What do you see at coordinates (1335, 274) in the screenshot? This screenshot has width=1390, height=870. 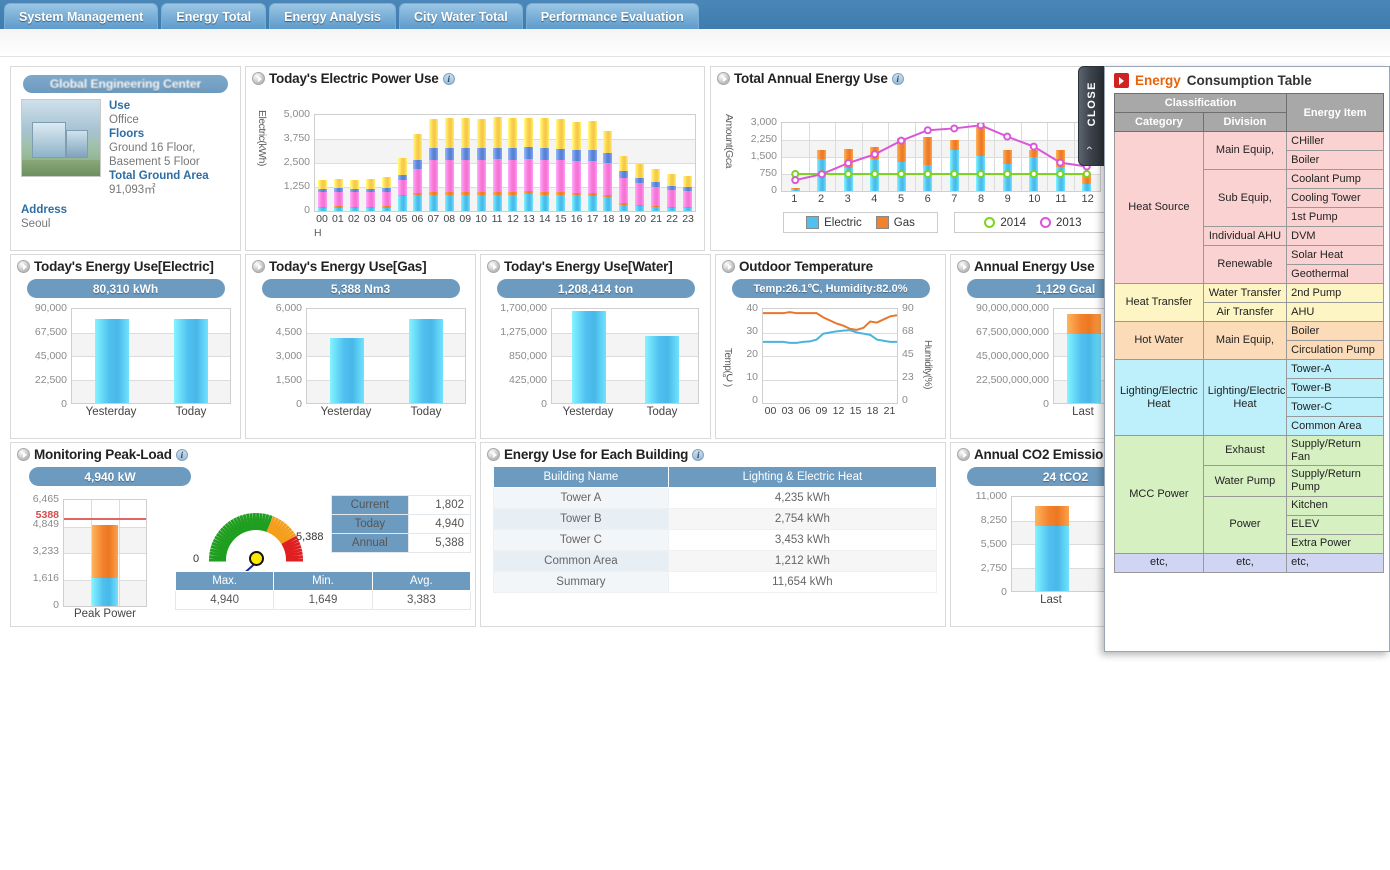 I see `energy-item-cell: Geothermal` at bounding box center [1335, 274].